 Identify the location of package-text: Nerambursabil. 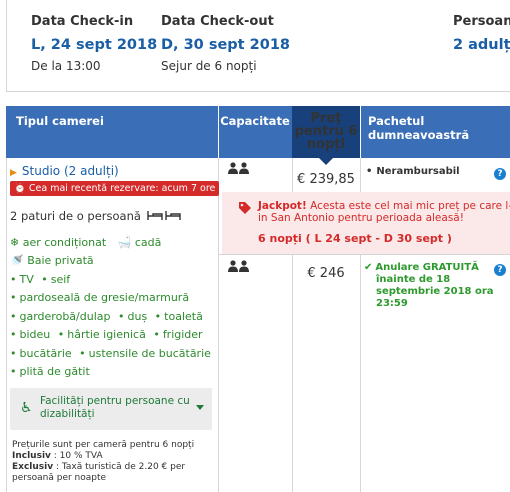
(418, 171).